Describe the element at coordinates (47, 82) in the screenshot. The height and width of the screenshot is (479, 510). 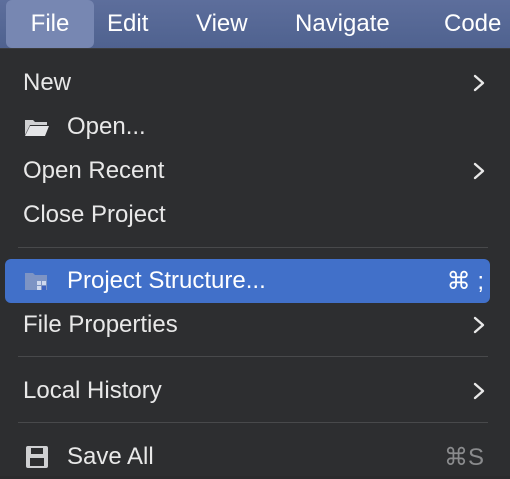
I see `menu-item-new-label: New` at that location.